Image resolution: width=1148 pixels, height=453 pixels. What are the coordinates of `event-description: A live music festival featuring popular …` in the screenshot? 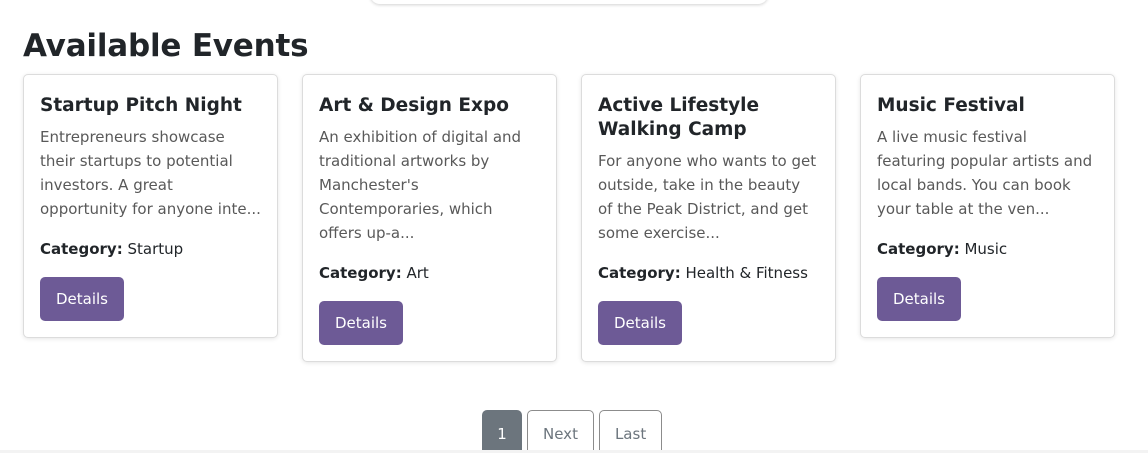 It's located at (985, 173).